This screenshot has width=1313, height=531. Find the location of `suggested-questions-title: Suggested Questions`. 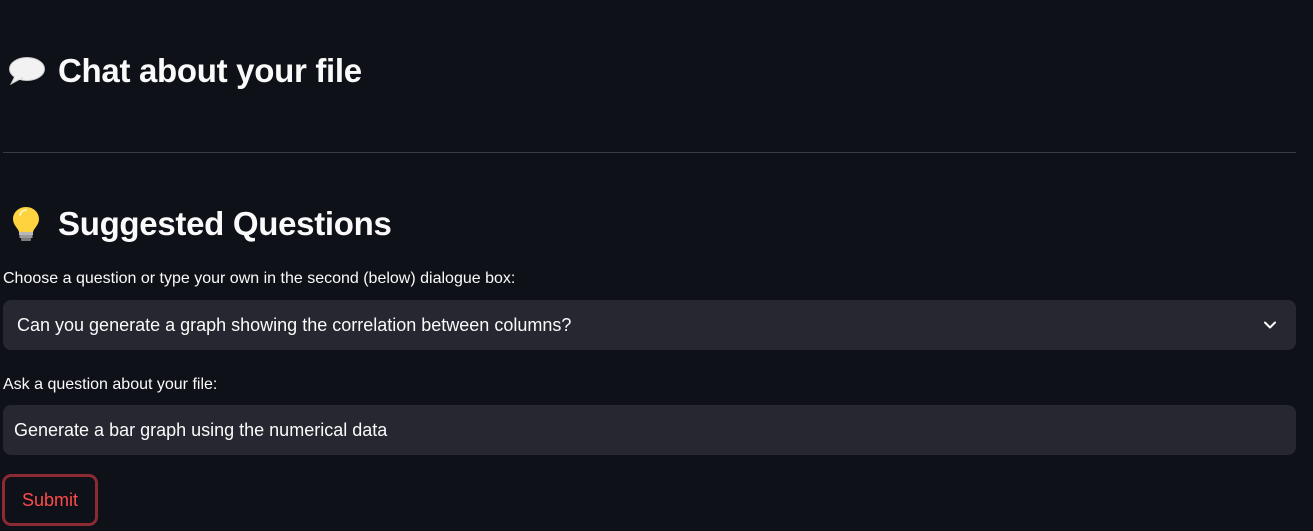

suggested-questions-title: Suggested Questions is located at coordinates (225, 223).